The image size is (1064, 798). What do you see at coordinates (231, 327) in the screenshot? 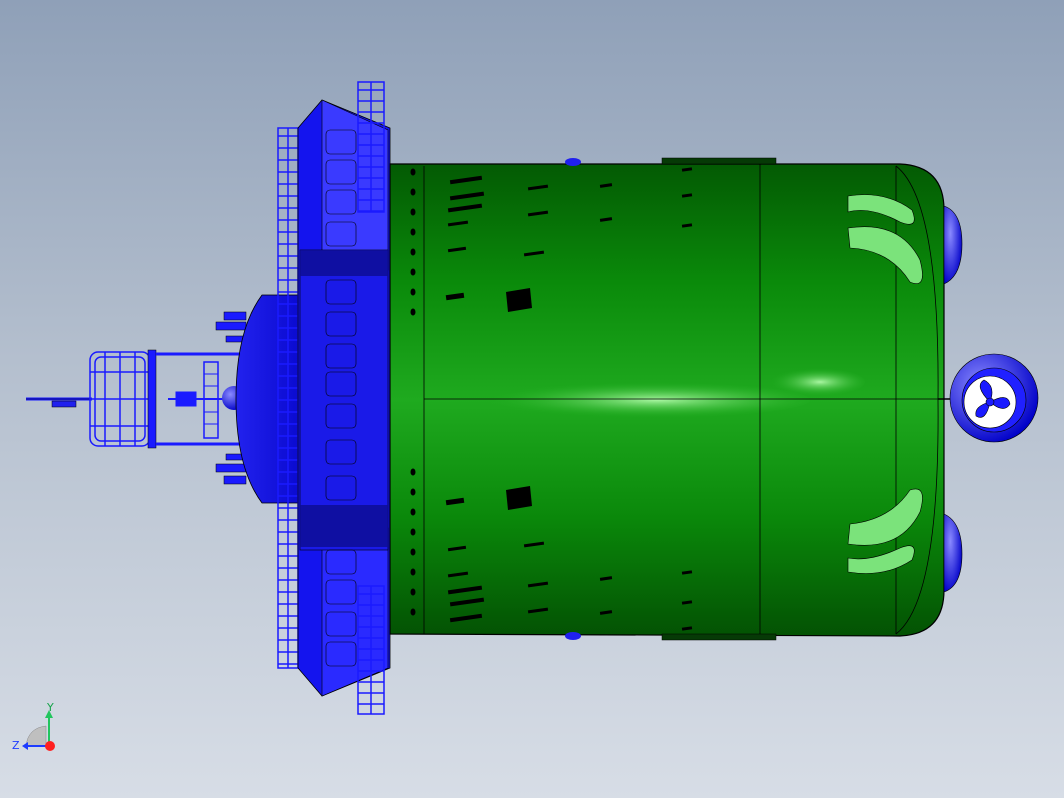
I see `nozzle-group-top` at bounding box center [231, 327].